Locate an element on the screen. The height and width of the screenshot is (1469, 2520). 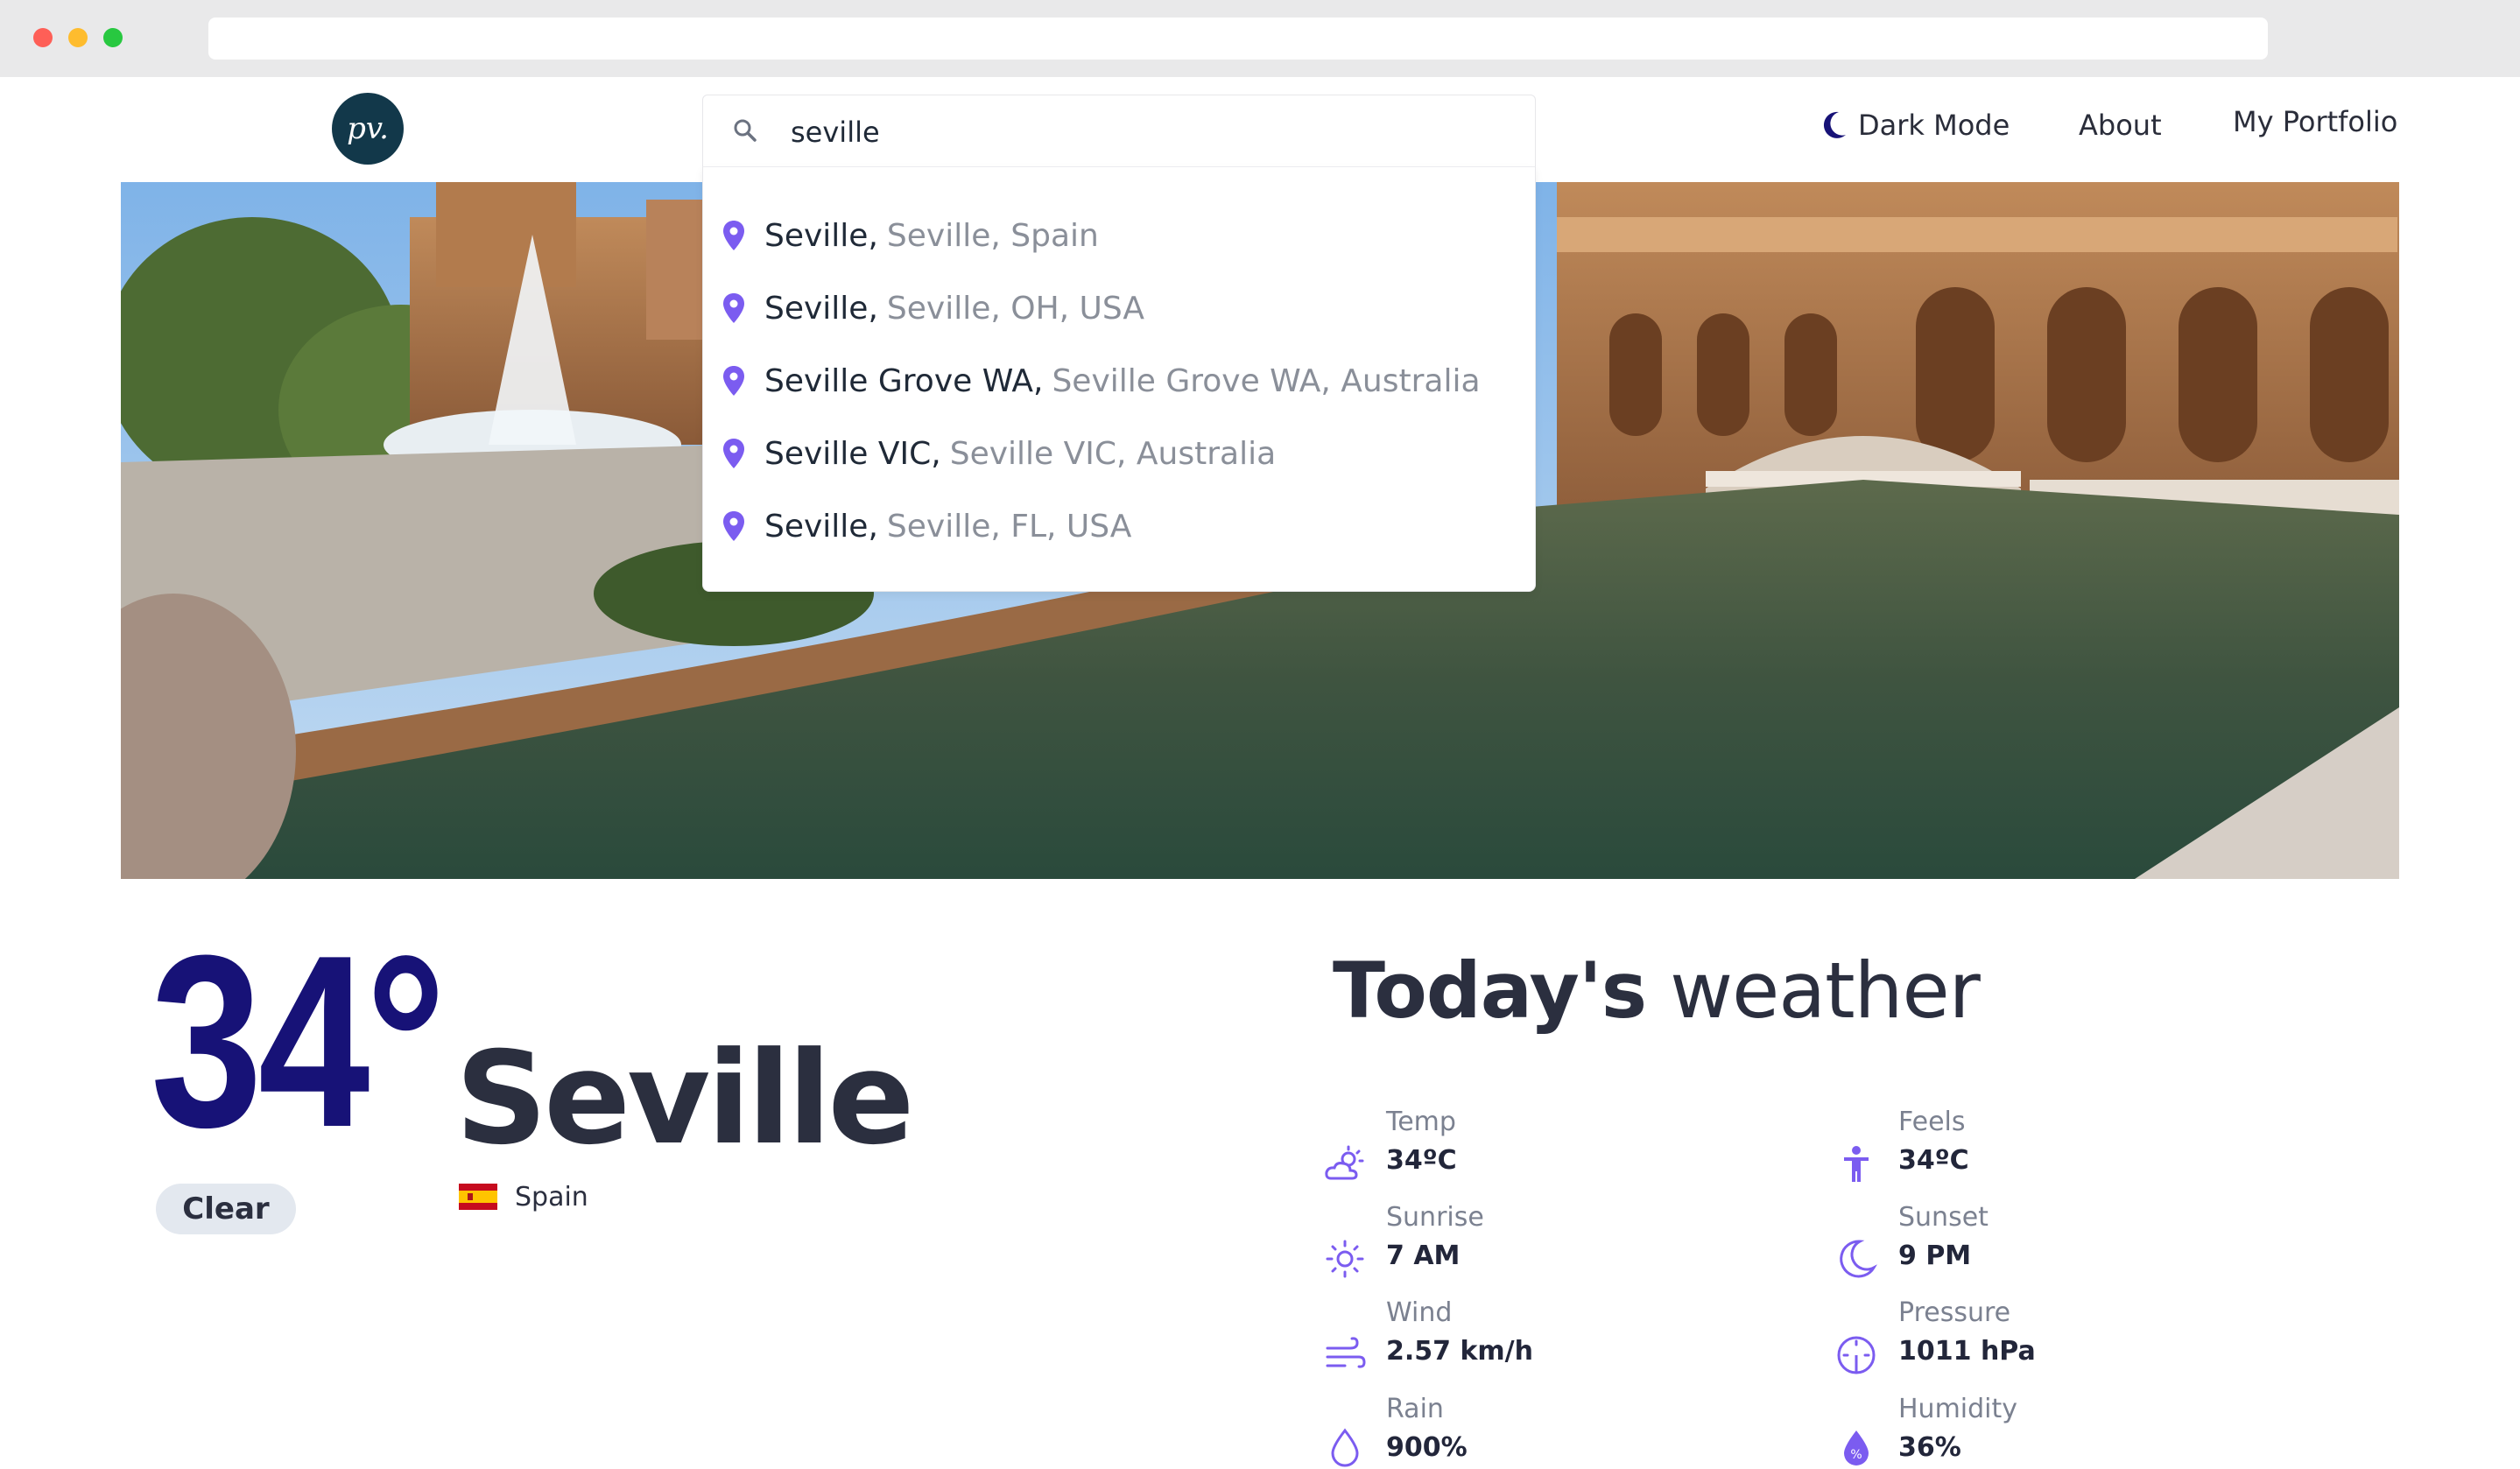
logo-text: pv. is located at coordinates (368, 128).